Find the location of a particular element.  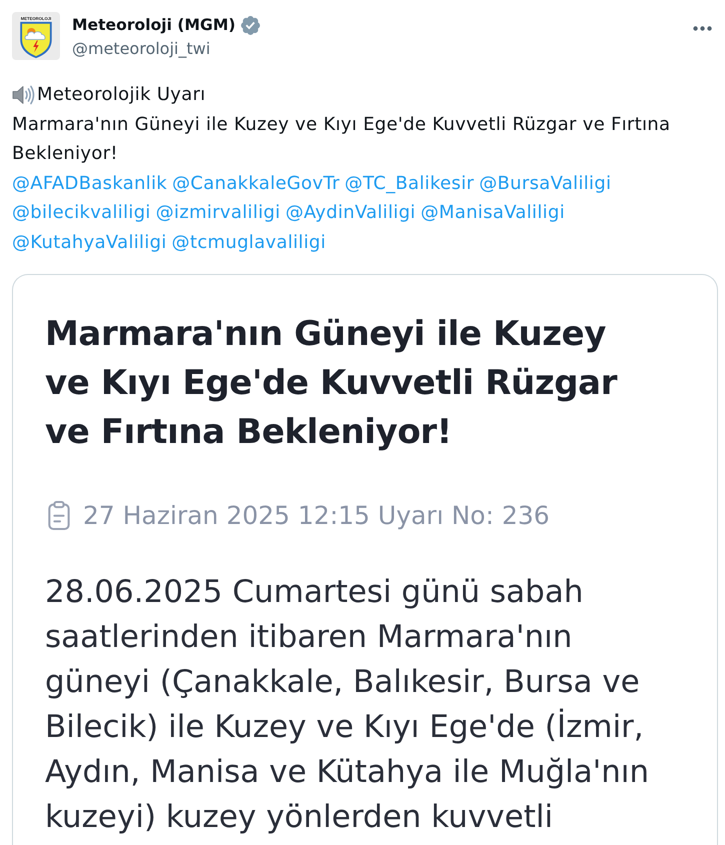

mention-link: @CanakkaleGovTr is located at coordinates (256, 183).